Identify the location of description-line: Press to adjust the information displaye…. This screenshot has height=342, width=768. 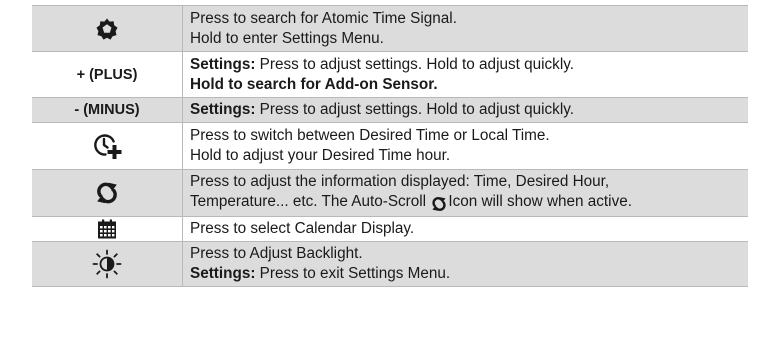
(400, 181).